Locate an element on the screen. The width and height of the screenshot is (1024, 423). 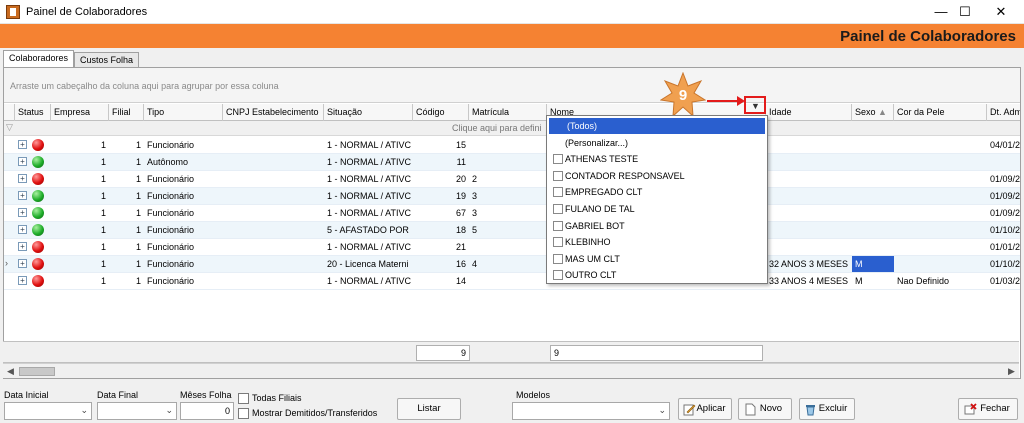
cell-matricula: 4 is located at coordinates (508, 264).